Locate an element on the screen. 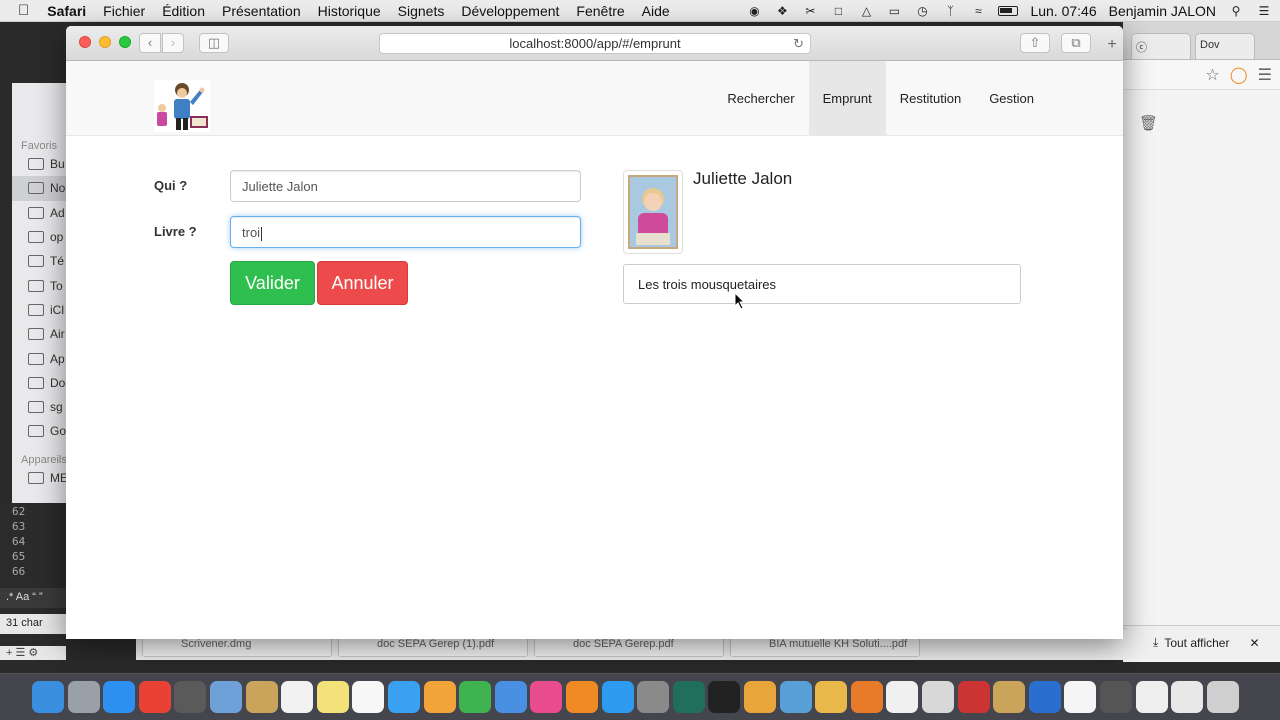 The height and width of the screenshot is (720, 1280). finder-item: Go is located at coordinates (41, 431).